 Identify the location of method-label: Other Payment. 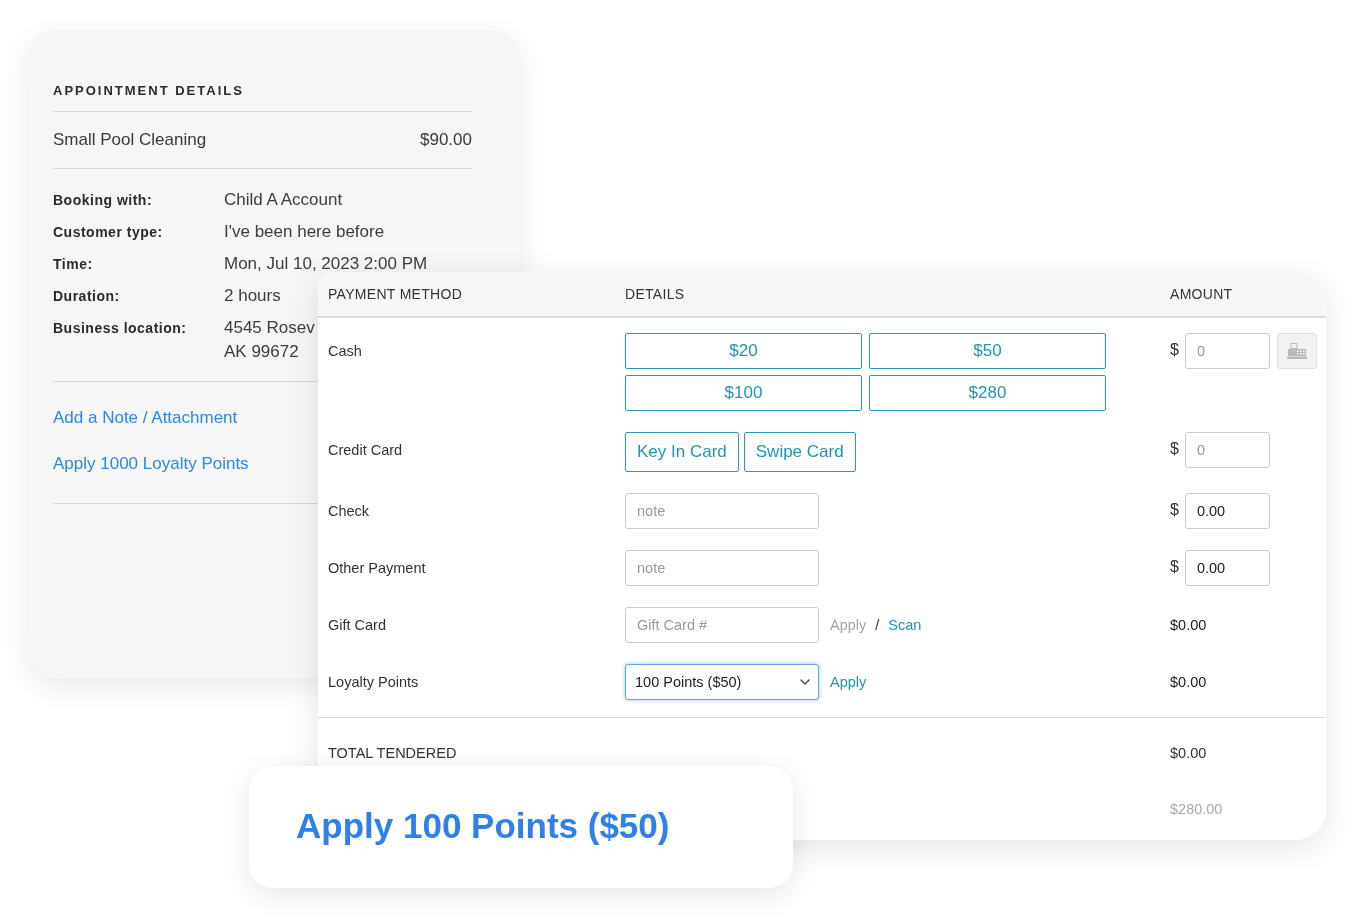
(377, 568).